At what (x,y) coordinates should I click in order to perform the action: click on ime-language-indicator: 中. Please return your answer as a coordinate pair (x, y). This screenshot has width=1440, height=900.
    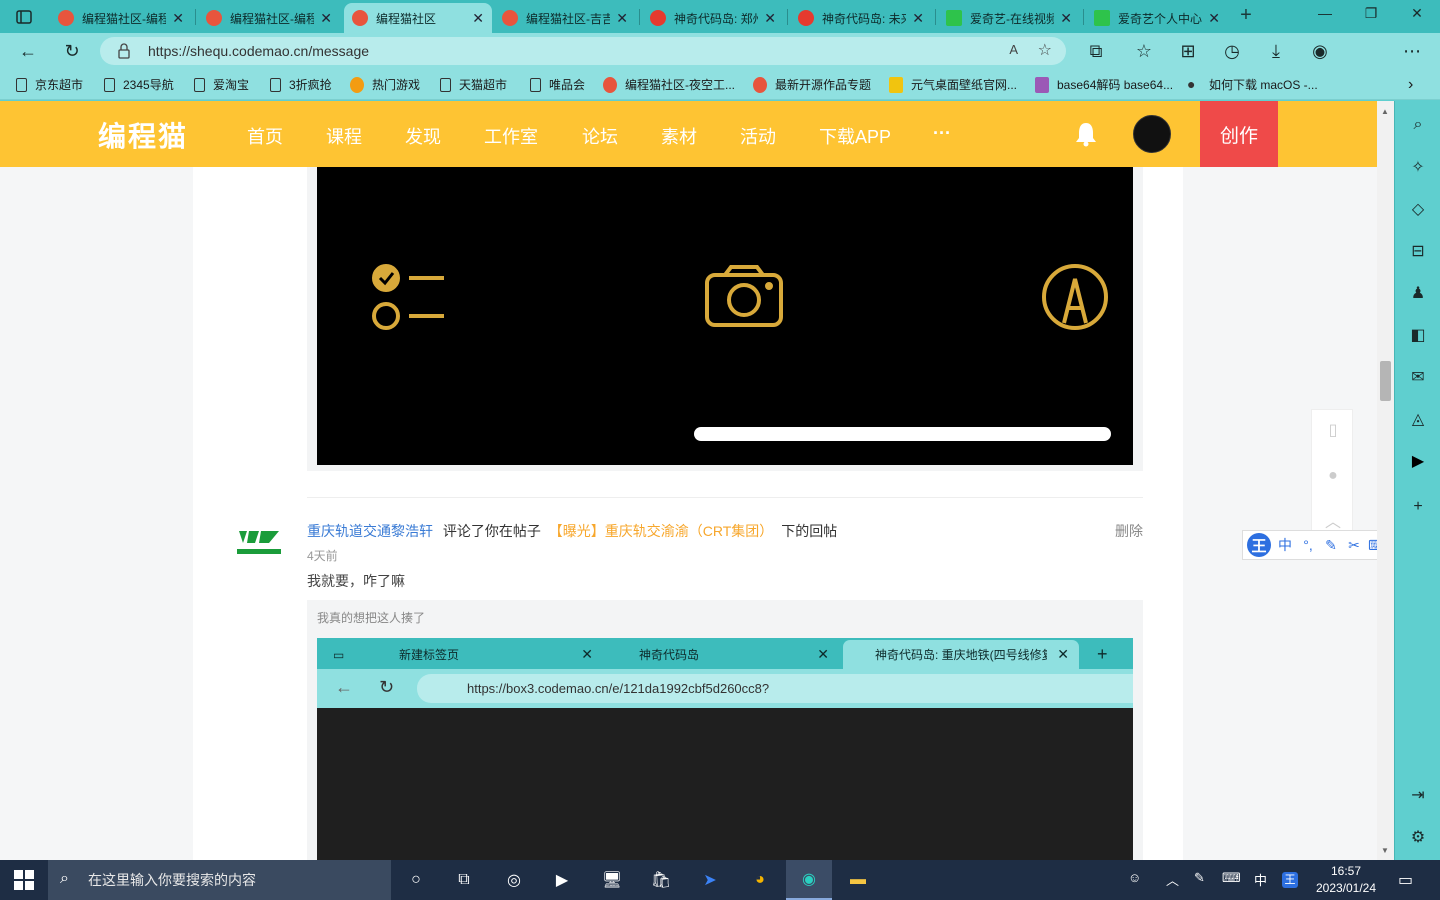
    Looking at the image, I should click on (1260, 879).